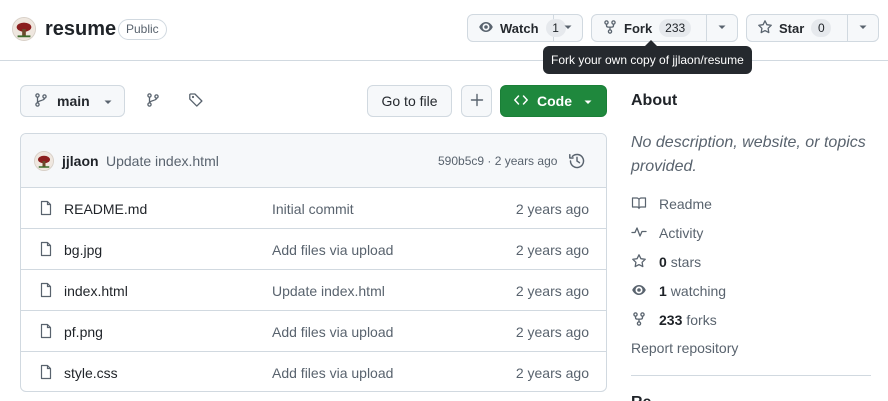  I want to click on watch-dropdown-button, so click(568, 28).